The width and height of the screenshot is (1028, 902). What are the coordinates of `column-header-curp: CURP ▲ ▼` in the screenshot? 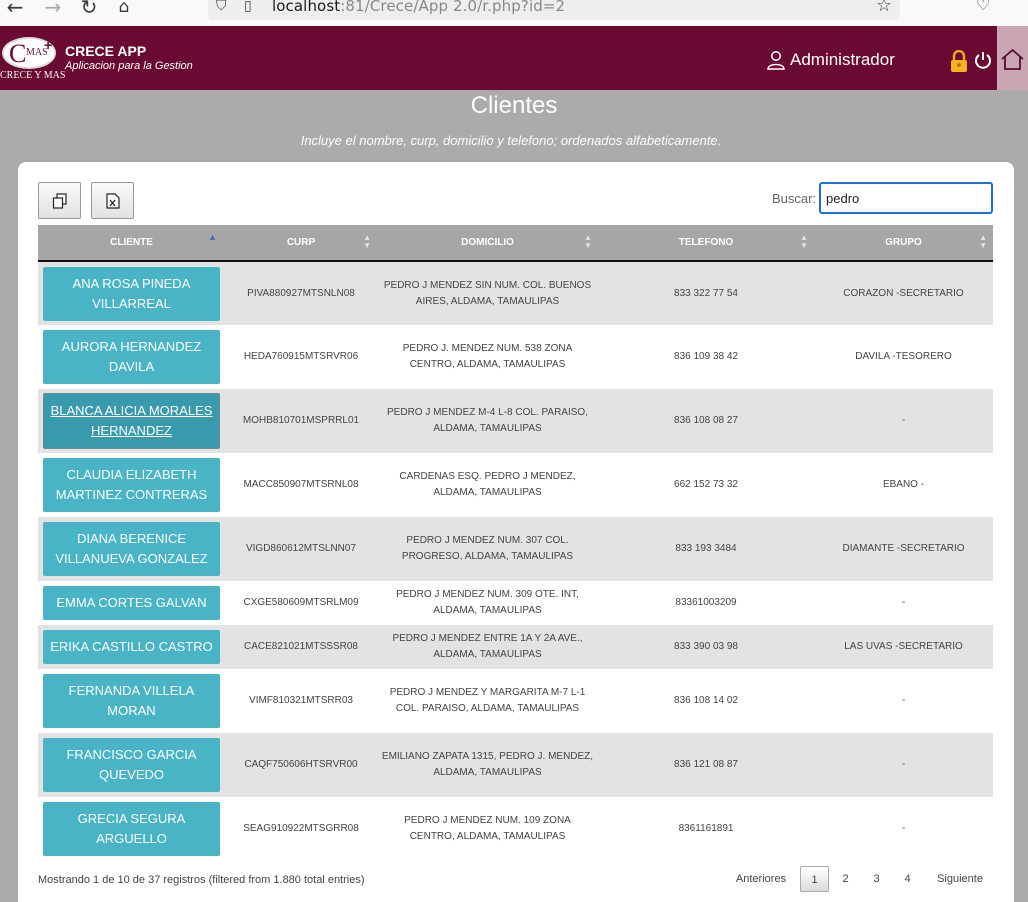 It's located at (301, 243).